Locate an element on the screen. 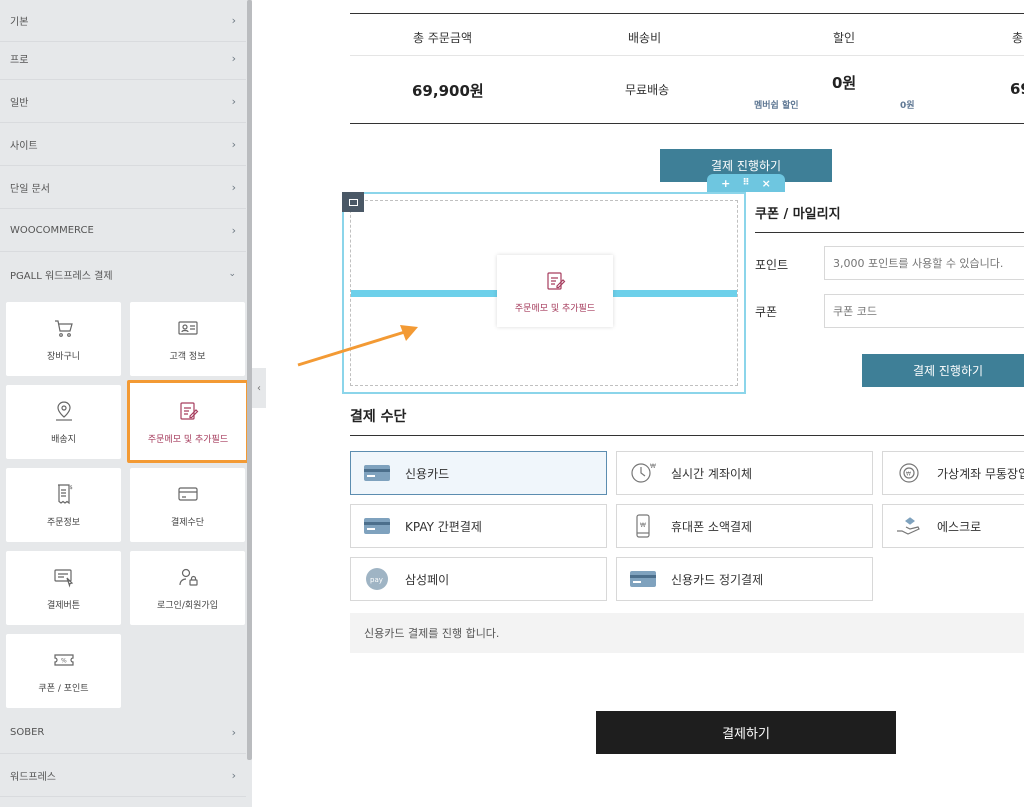 Image resolution: width=1024 pixels, height=807 pixels. widget-pay-button: 결제버튼 is located at coordinates (63, 588).